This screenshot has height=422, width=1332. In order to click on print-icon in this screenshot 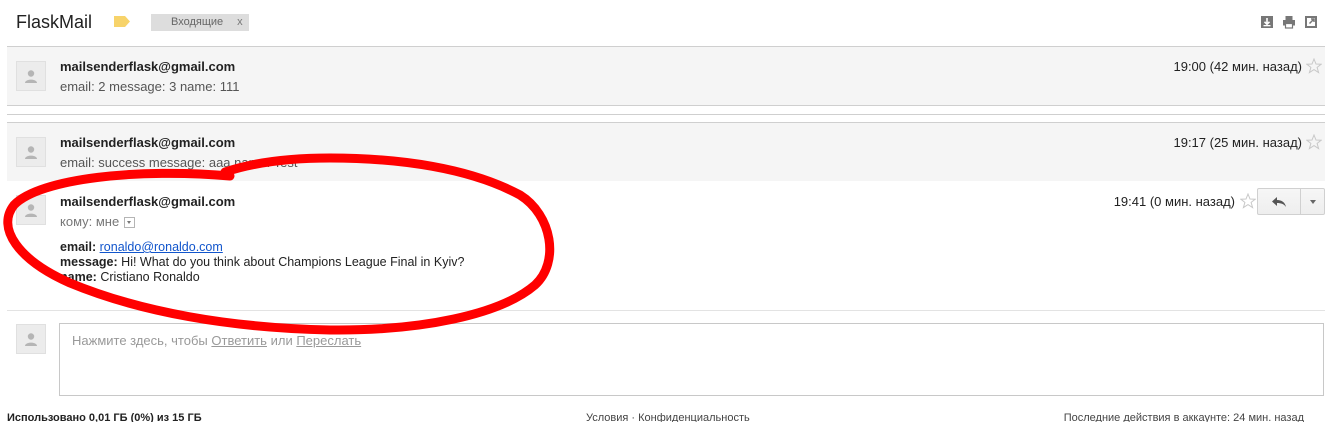, I will do `click(1289, 22)`.